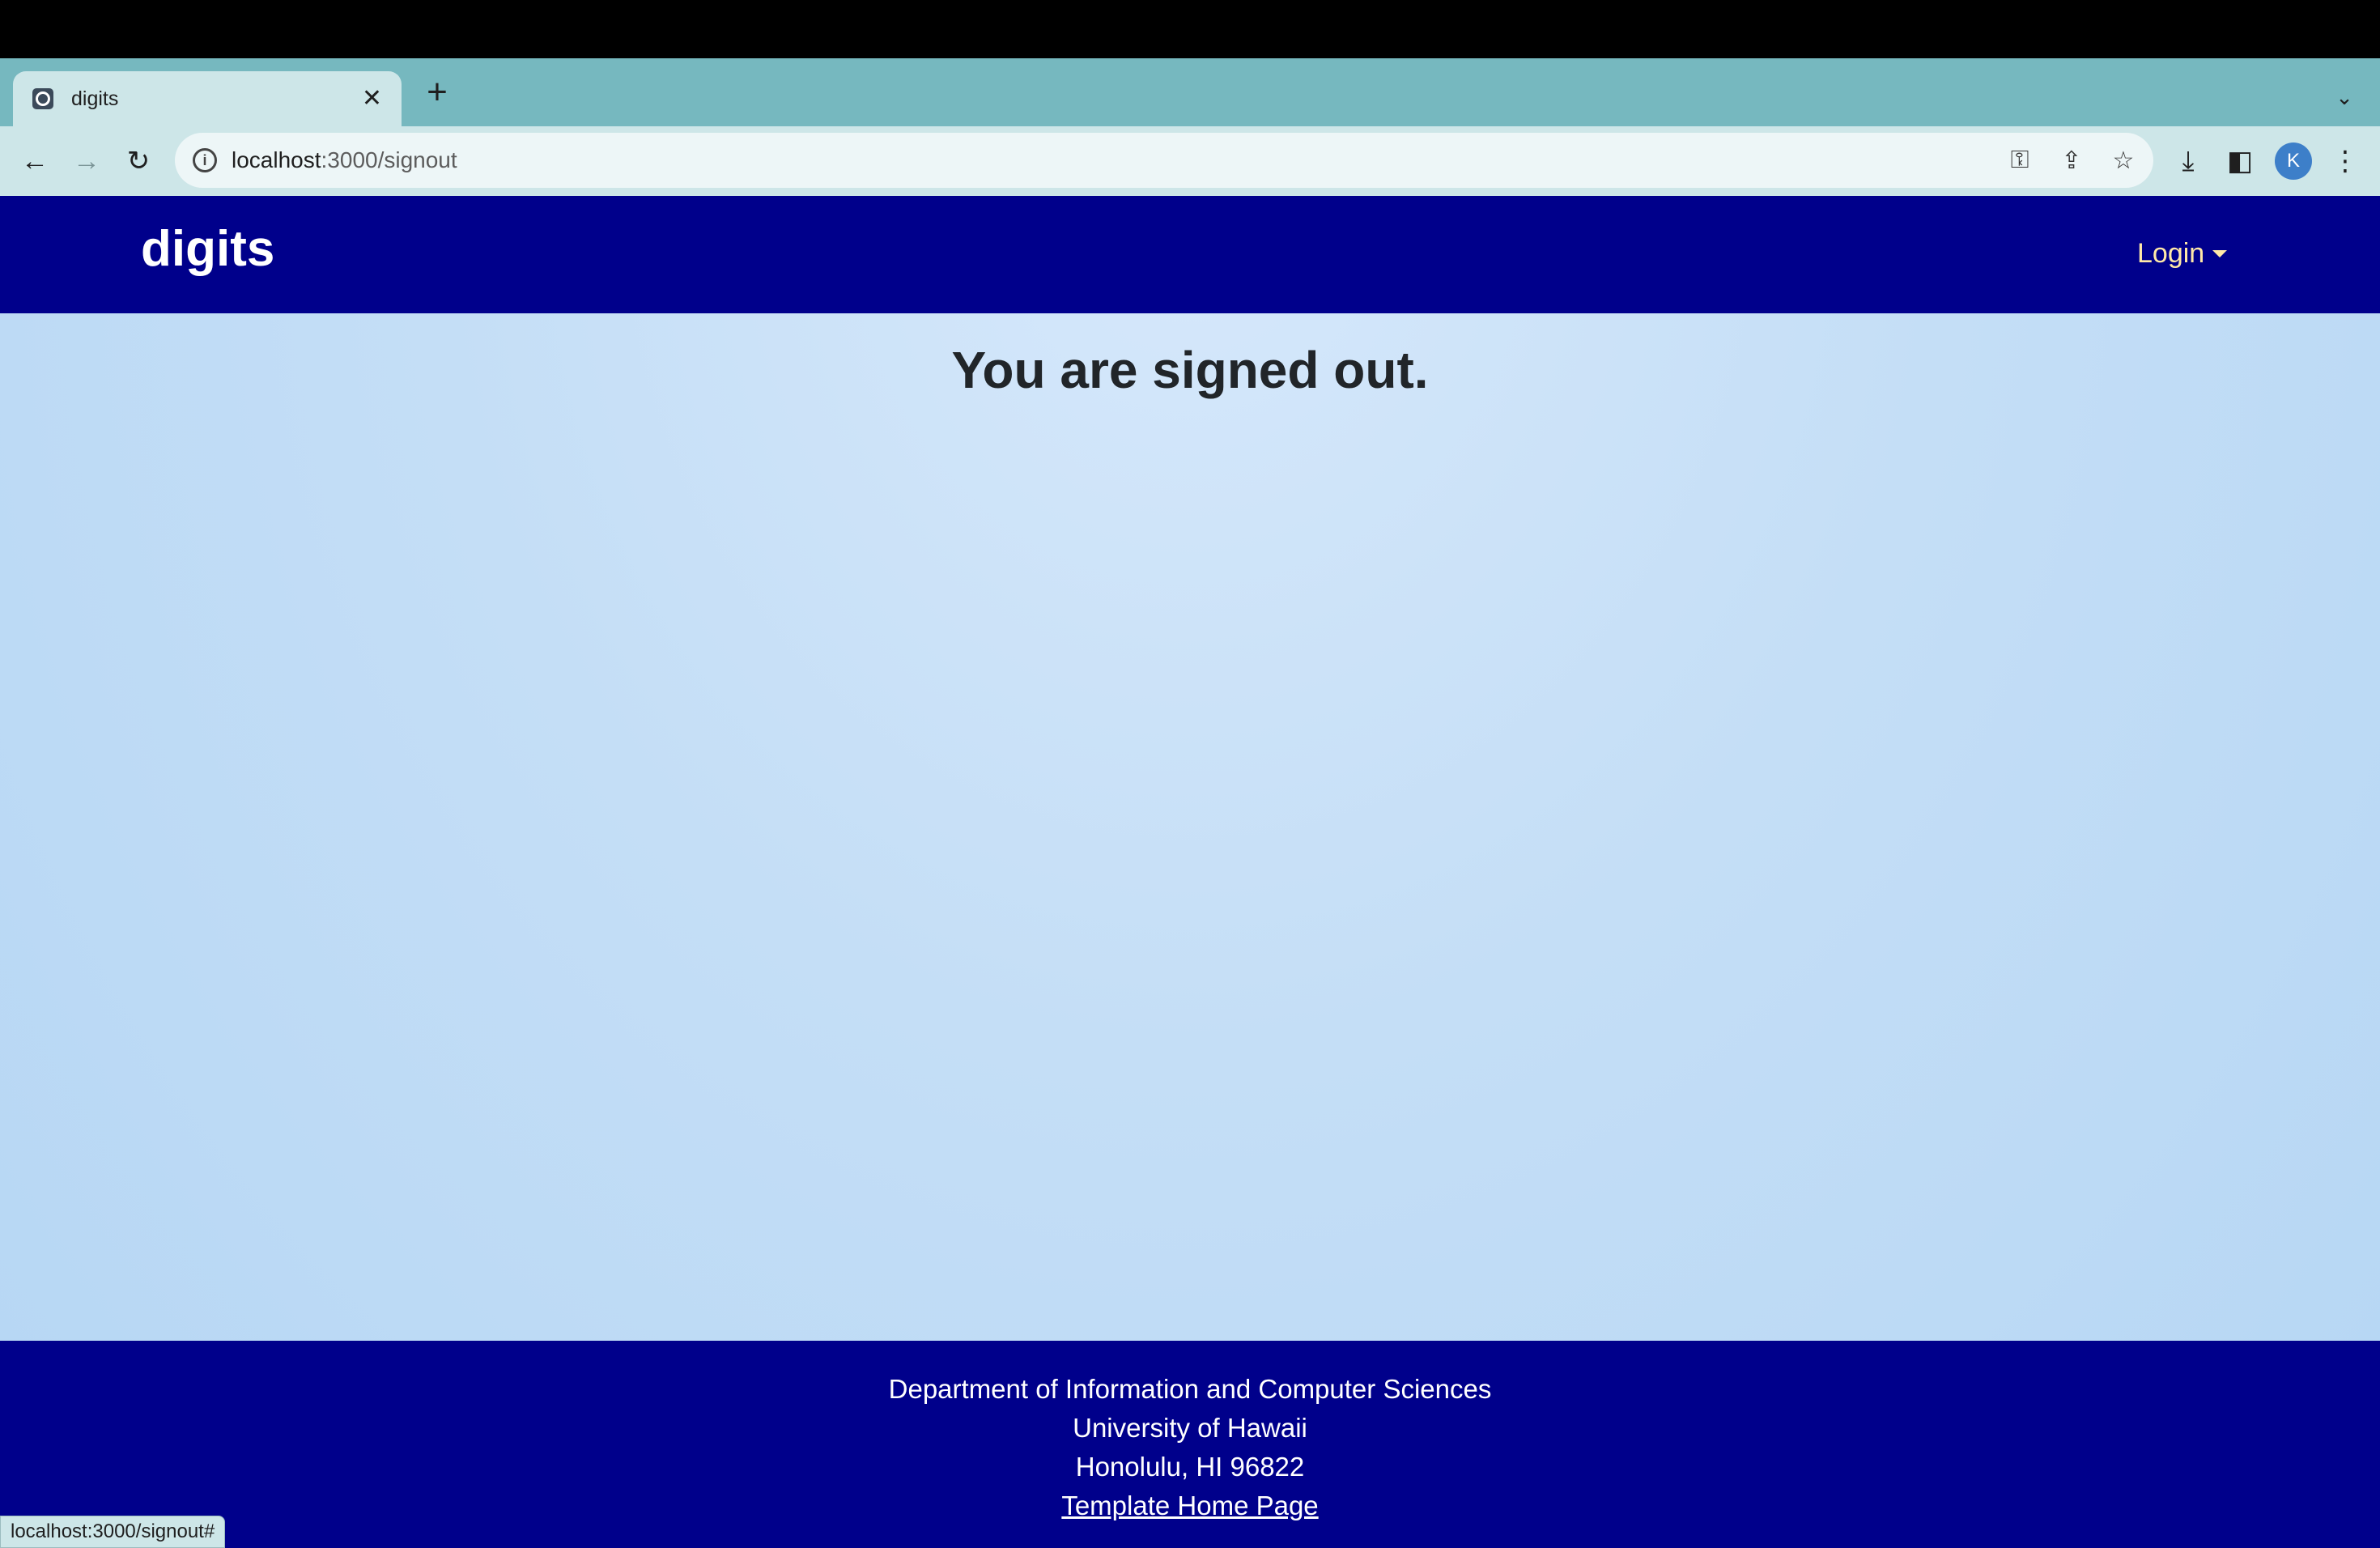 The image size is (2380, 1548). I want to click on new-tab-icon: +, so click(437, 92).